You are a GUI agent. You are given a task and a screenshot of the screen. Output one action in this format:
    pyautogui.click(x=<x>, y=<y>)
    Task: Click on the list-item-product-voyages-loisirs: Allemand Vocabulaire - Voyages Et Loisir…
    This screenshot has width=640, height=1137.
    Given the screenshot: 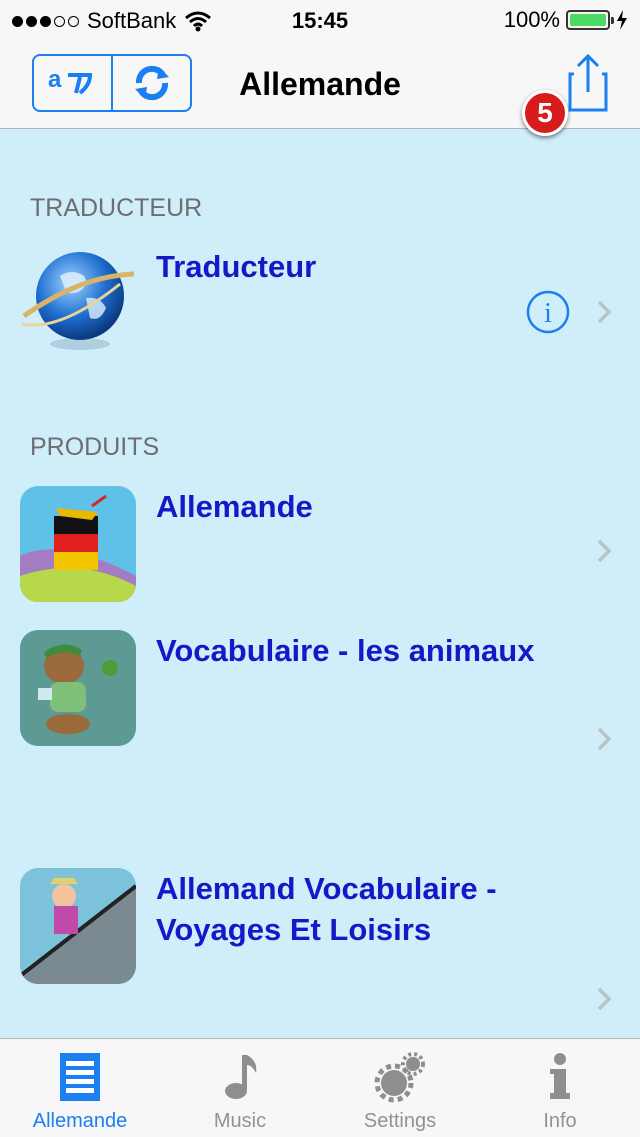 What is the action you would take?
    pyautogui.click(x=320, y=943)
    